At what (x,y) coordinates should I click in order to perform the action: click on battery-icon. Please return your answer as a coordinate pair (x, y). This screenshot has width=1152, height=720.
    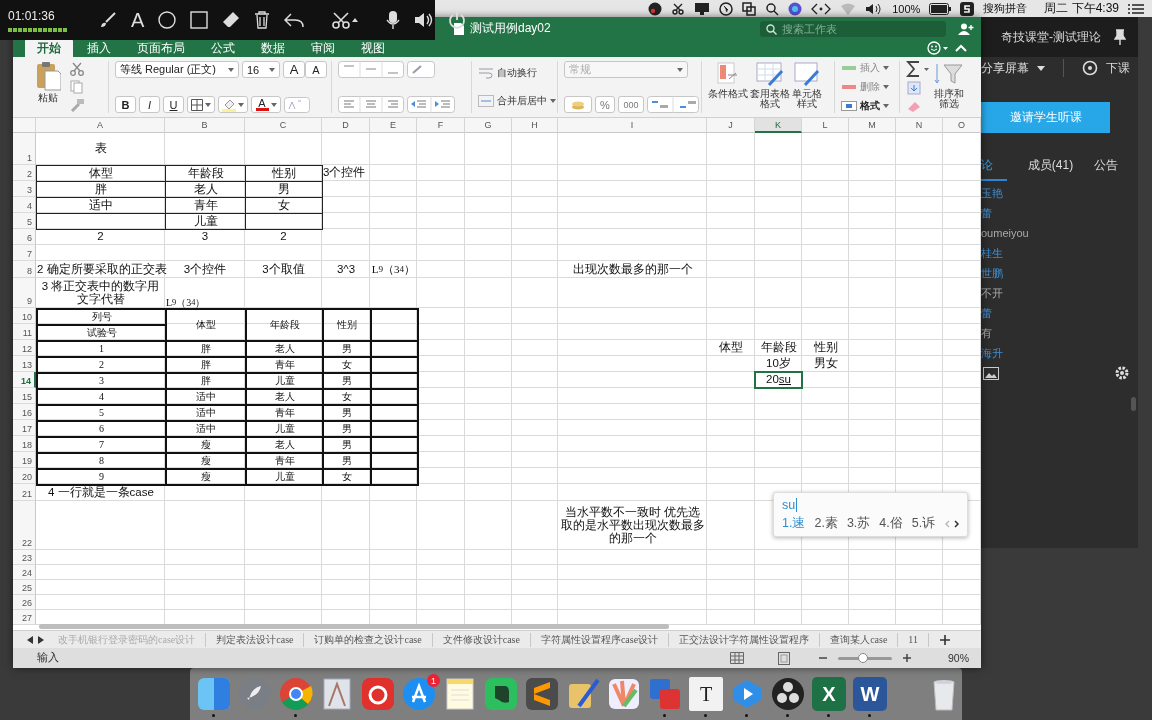
    Looking at the image, I should click on (940, 8).